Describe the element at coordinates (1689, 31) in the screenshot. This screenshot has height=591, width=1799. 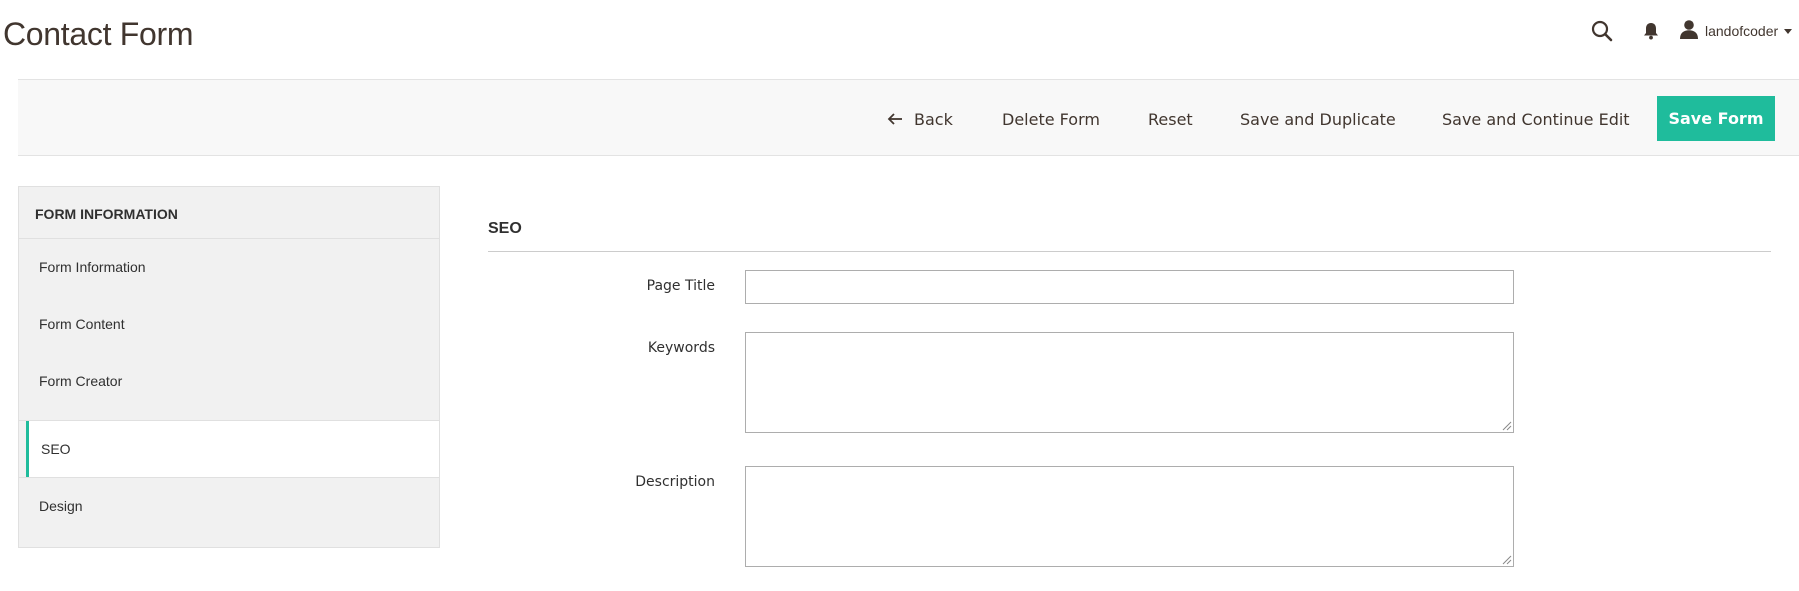
I see `user-icon` at that location.